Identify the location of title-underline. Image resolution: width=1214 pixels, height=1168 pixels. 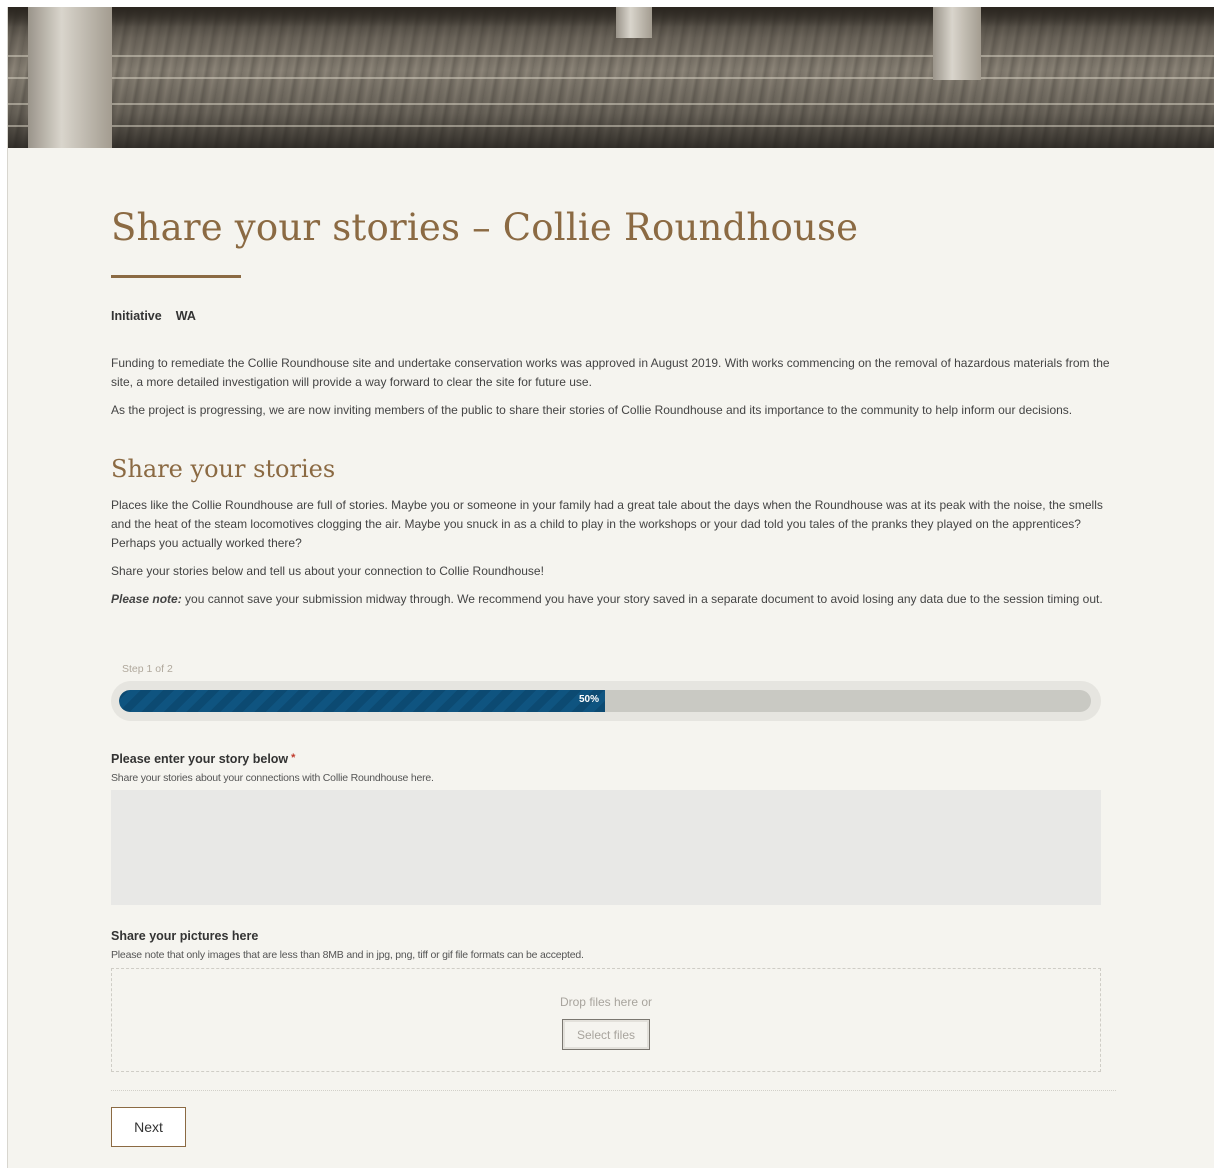
(176, 276).